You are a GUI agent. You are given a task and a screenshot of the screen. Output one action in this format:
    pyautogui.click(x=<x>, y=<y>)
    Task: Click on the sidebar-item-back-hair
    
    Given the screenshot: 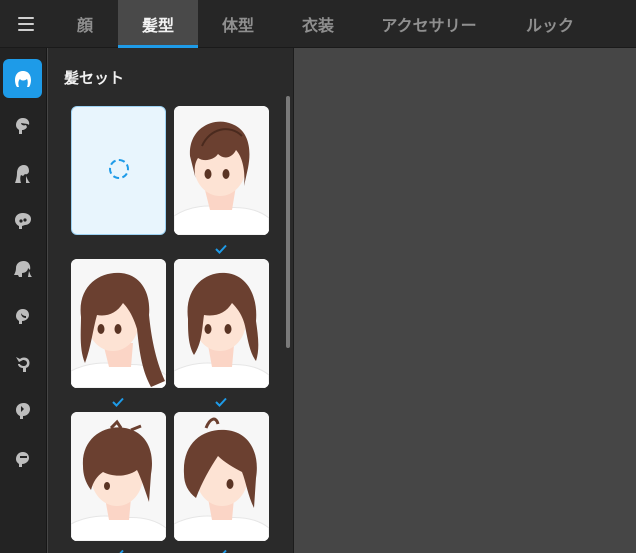 What is the action you would take?
    pyautogui.click(x=22, y=173)
    